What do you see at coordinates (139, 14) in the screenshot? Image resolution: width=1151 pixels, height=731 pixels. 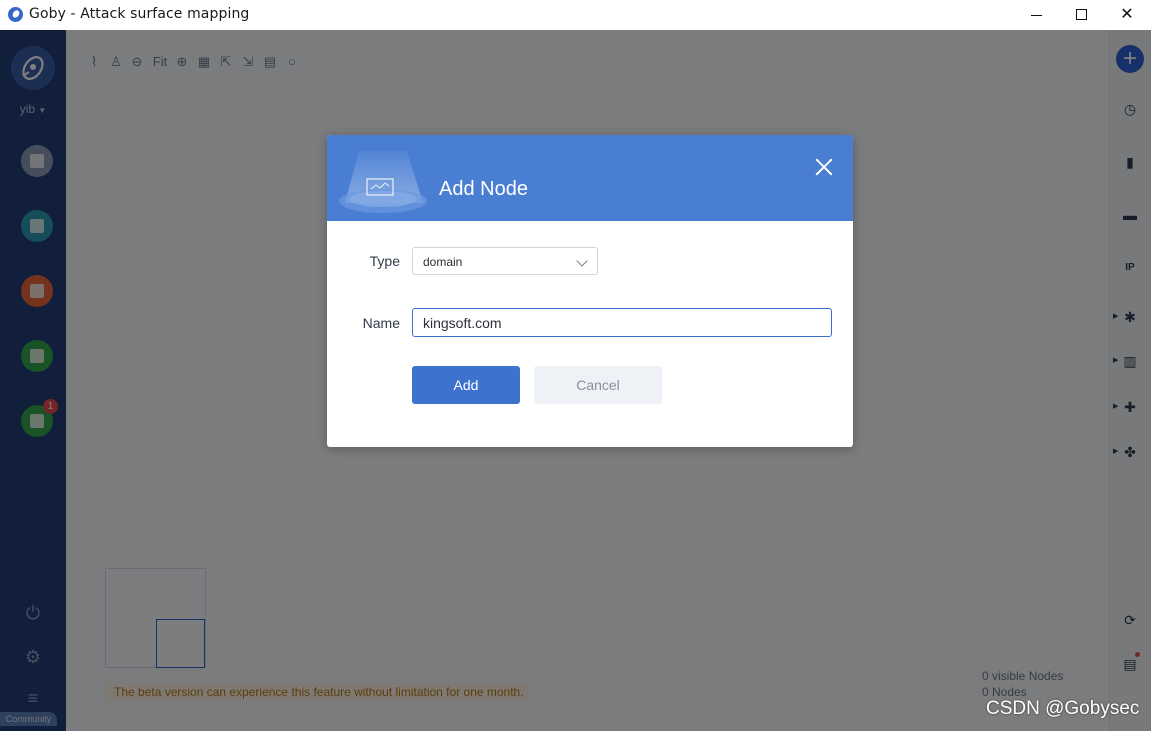 I see `window-title: Goby - Attack surface mapping` at bounding box center [139, 14].